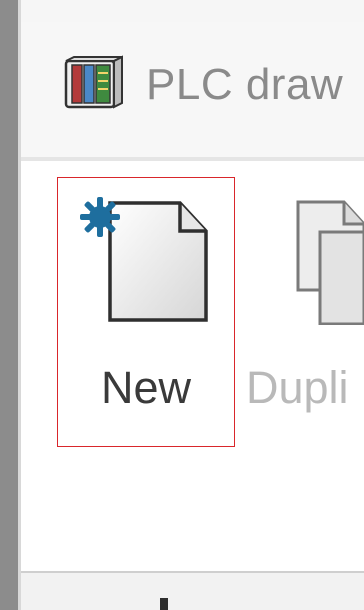  Describe the element at coordinates (100, 217) in the screenshot. I see `new-badge-asterisk` at that location.